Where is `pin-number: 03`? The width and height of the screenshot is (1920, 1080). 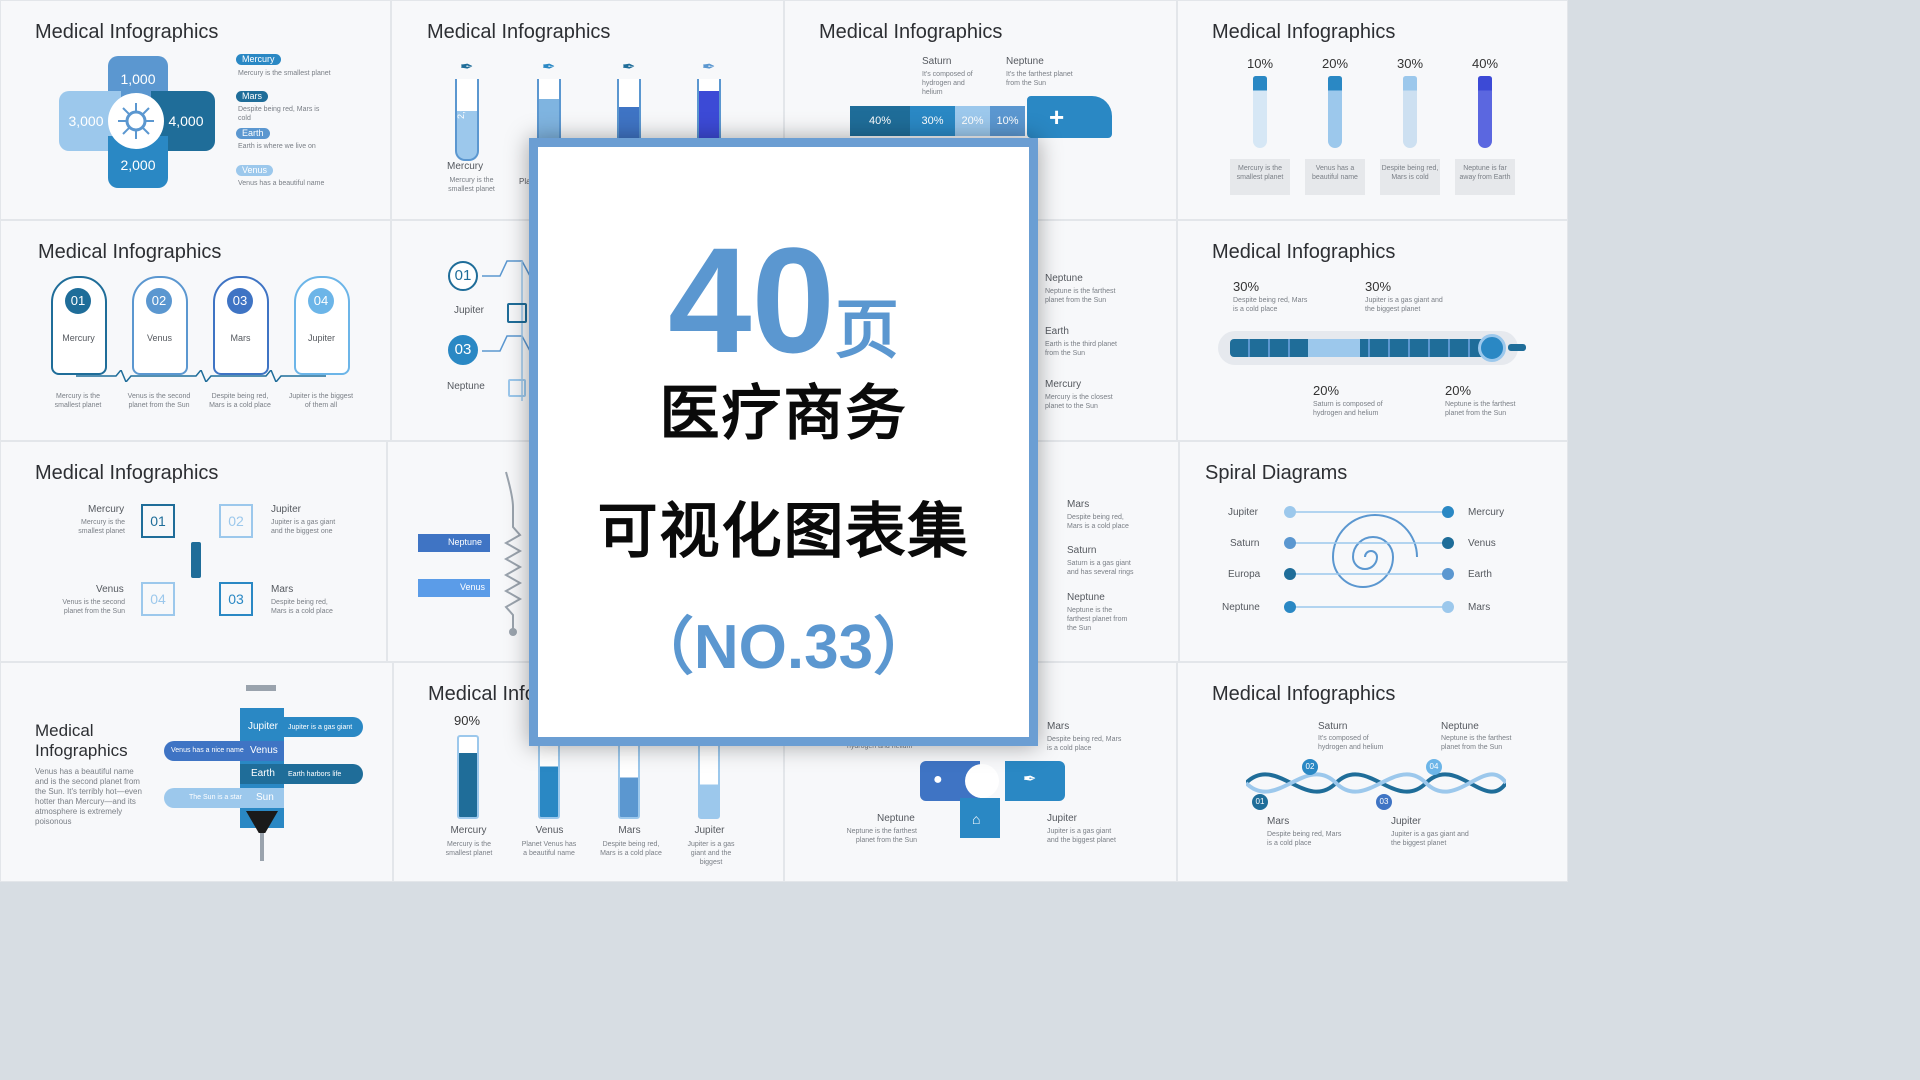
pin-number: 03 is located at coordinates (240, 301).